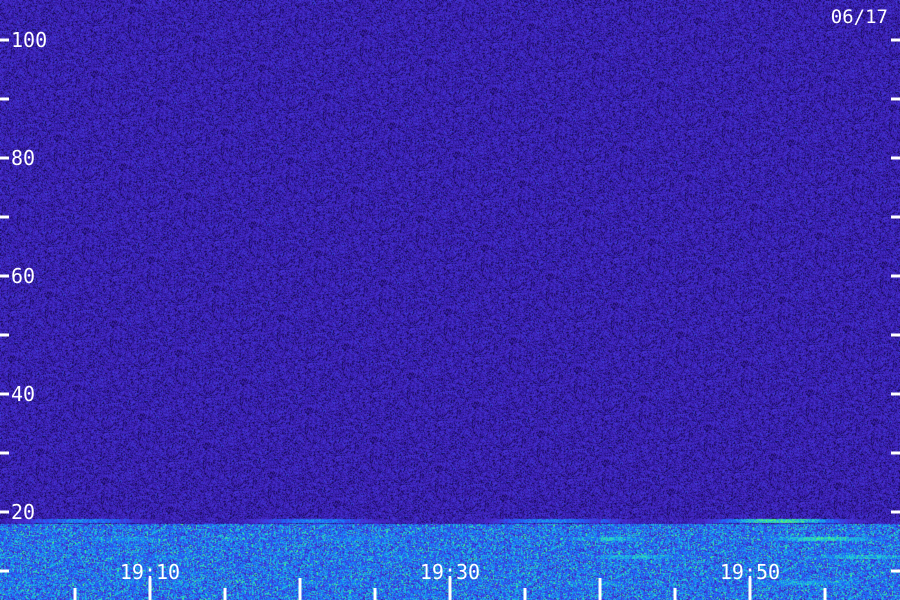  Describe the element at coordinates (23, 158) in the screenshot. I see `y-tick-label-80: 80` at that location.